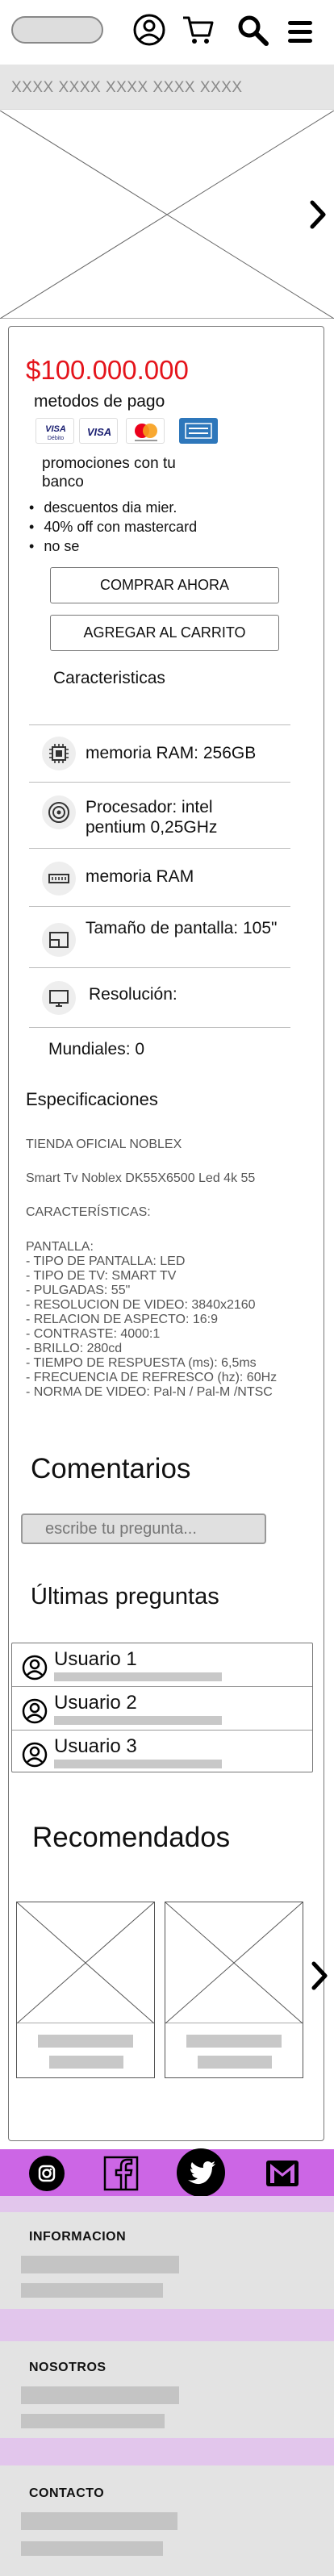  I want to click on characteristic-label: Procesador: intel pentium 0,25GHz, so click(151, 817).